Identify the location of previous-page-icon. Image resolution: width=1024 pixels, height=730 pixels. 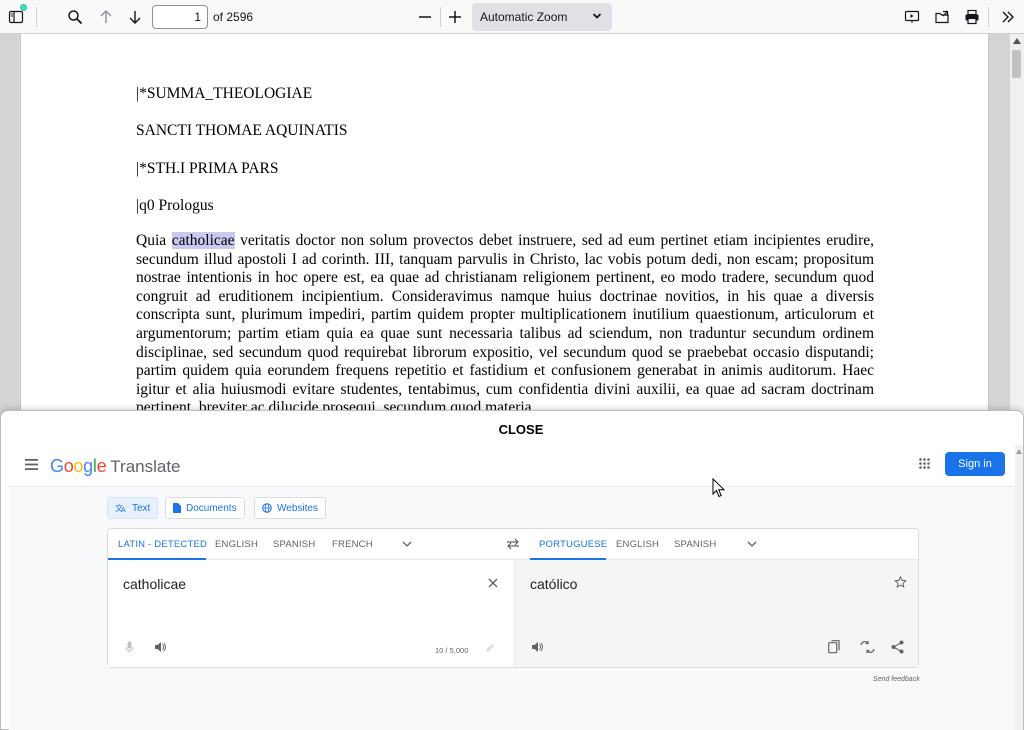
(106, 16).